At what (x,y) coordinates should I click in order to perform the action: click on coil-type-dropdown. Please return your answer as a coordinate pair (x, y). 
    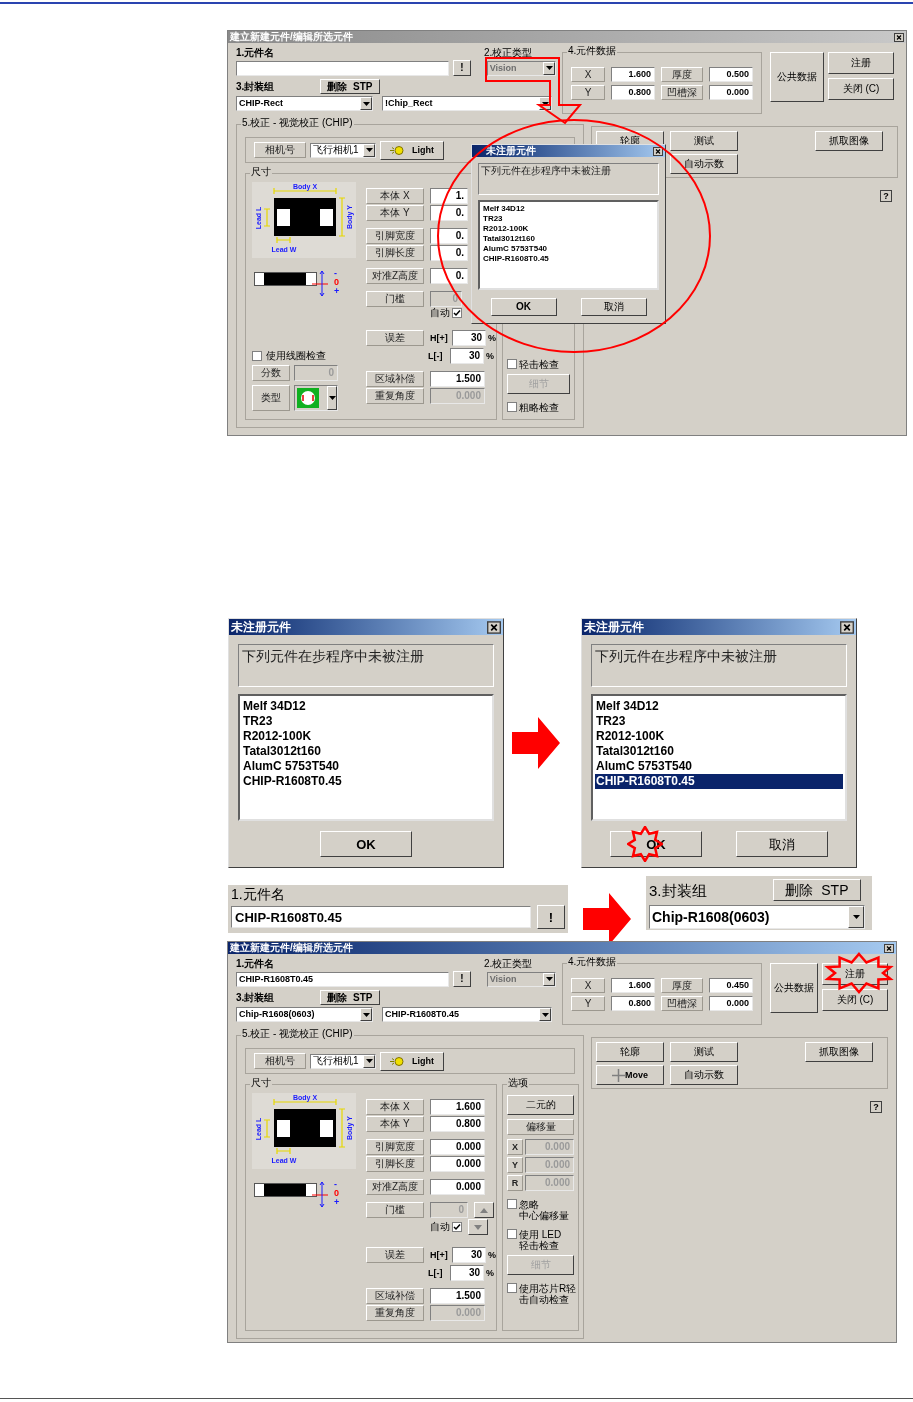
    Looking at the image, I should click on (316, 398).